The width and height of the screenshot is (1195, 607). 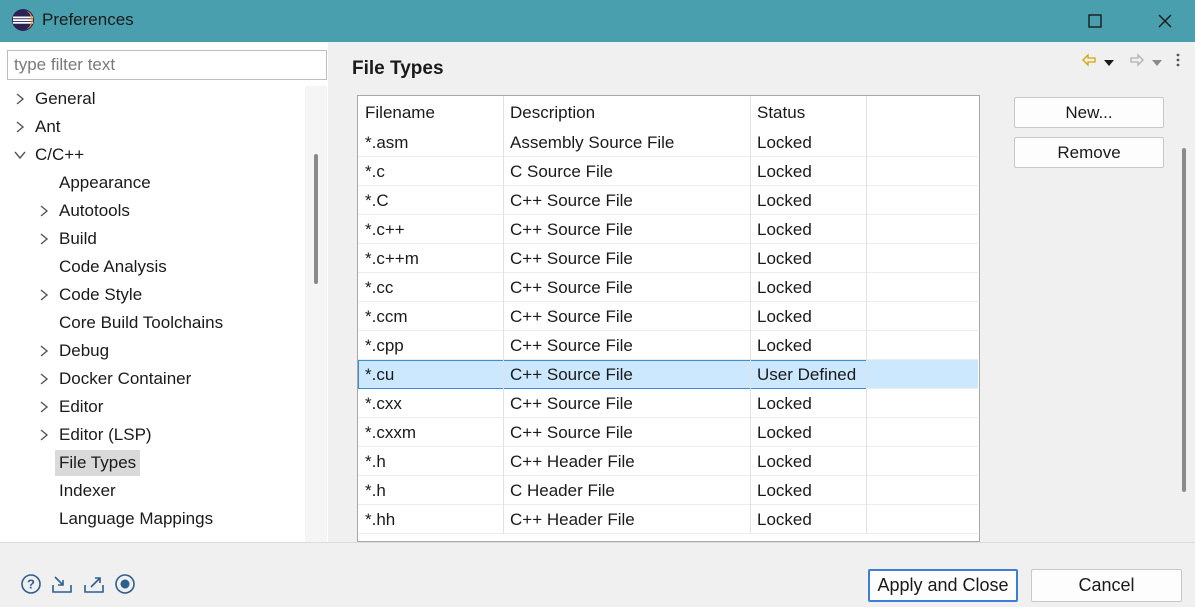 What do you see at coordinates (20, 155) in the screenshot?
I see `chevron-down-icon` at bounding box center [20, 155].